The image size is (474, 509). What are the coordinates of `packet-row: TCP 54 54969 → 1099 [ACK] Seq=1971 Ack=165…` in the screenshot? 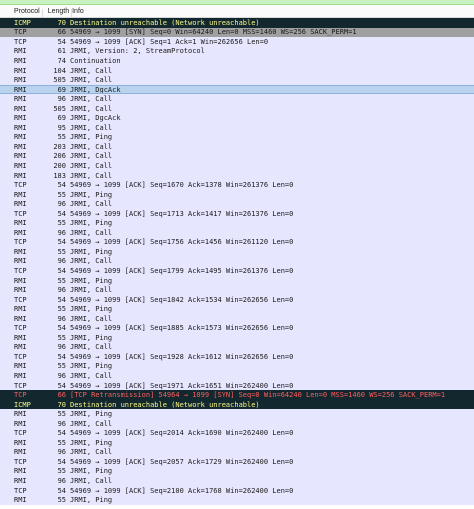 It's located at (237, 385).